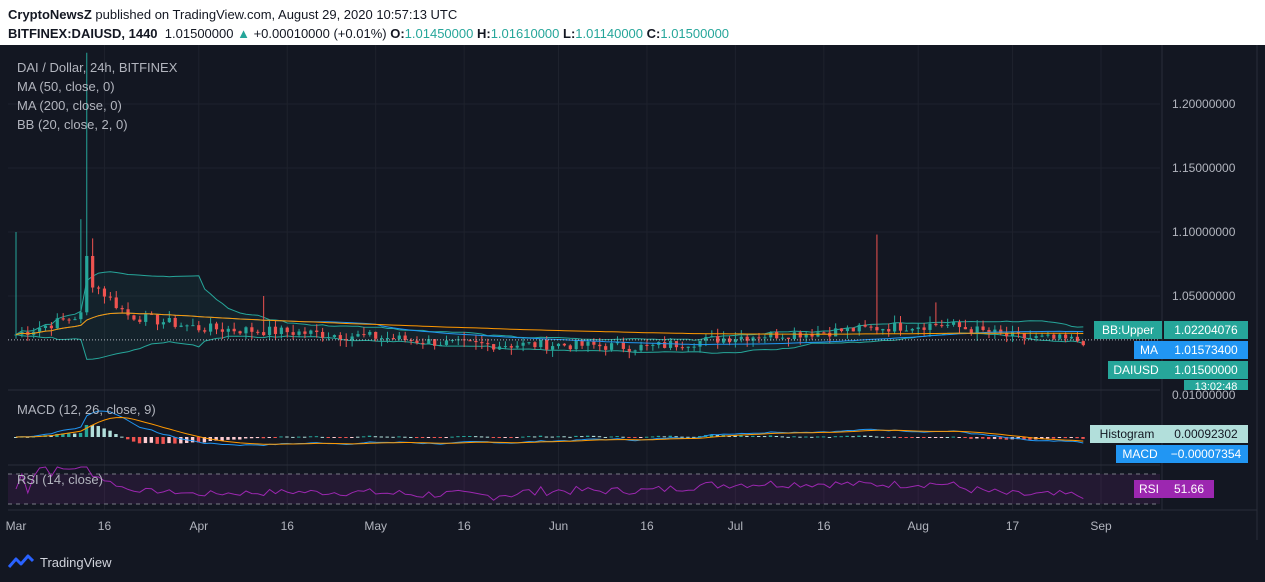 This screenshot has height=582, width=1265. I want to click on bb-legend: BB (20, close, 2, 0), so click(72, 124).